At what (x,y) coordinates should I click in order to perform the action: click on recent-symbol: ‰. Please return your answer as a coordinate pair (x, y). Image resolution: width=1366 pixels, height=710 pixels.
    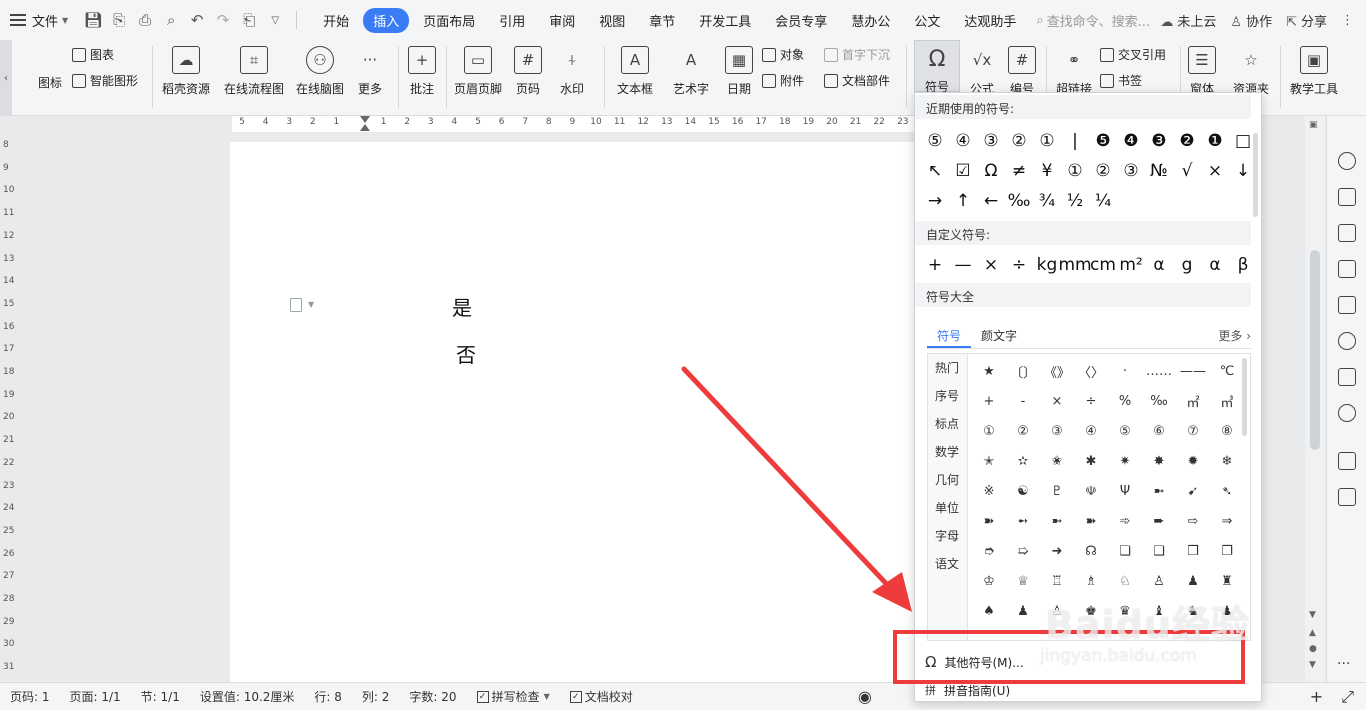
    Looking at the image, I should click on (1019, 201).